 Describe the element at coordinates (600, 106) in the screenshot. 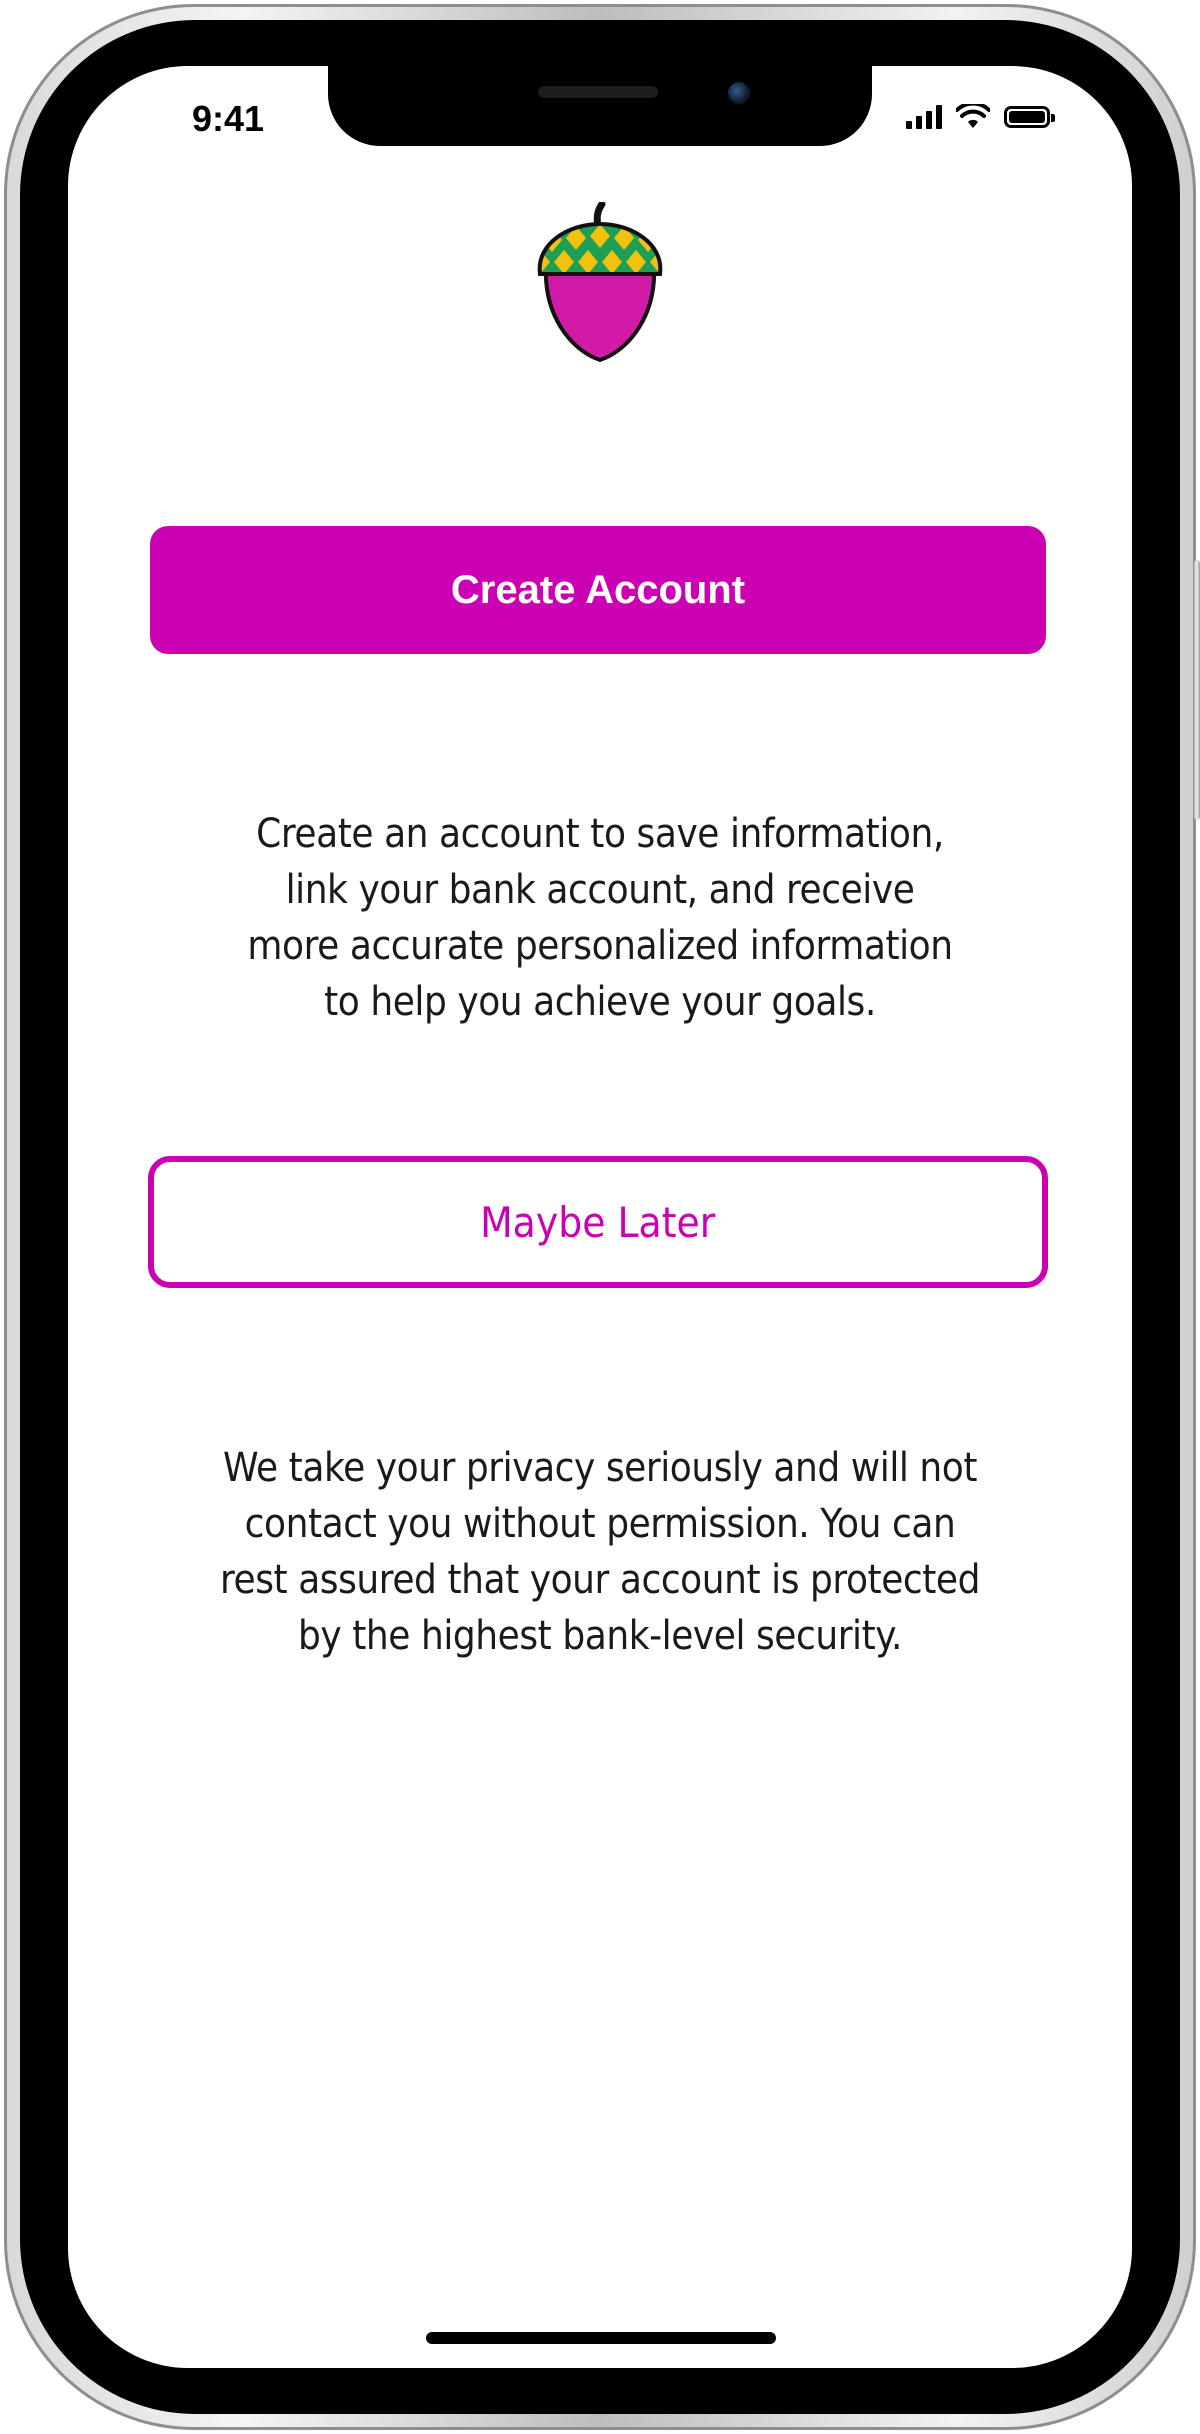

I see `notch` at that location.